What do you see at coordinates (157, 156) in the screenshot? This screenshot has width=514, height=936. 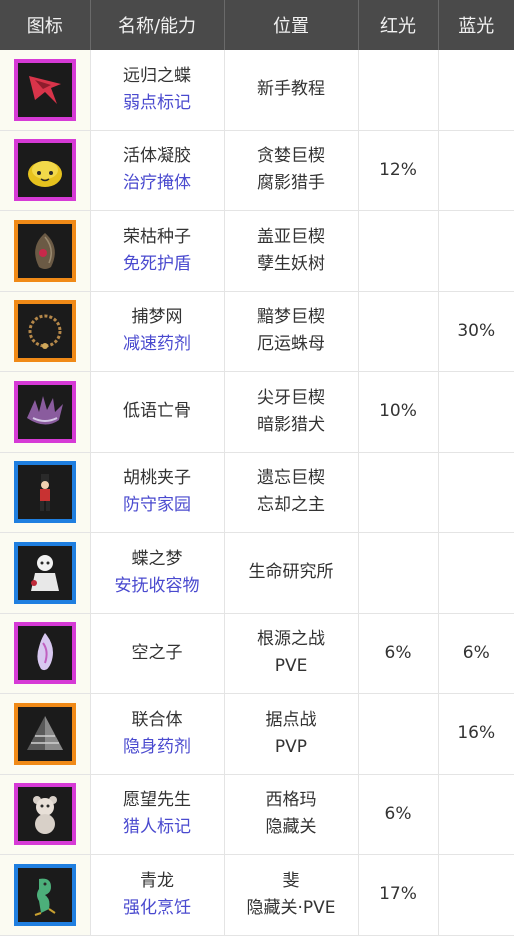 I see `item-name: 活体凝胶` at bounding box center [157, 156].